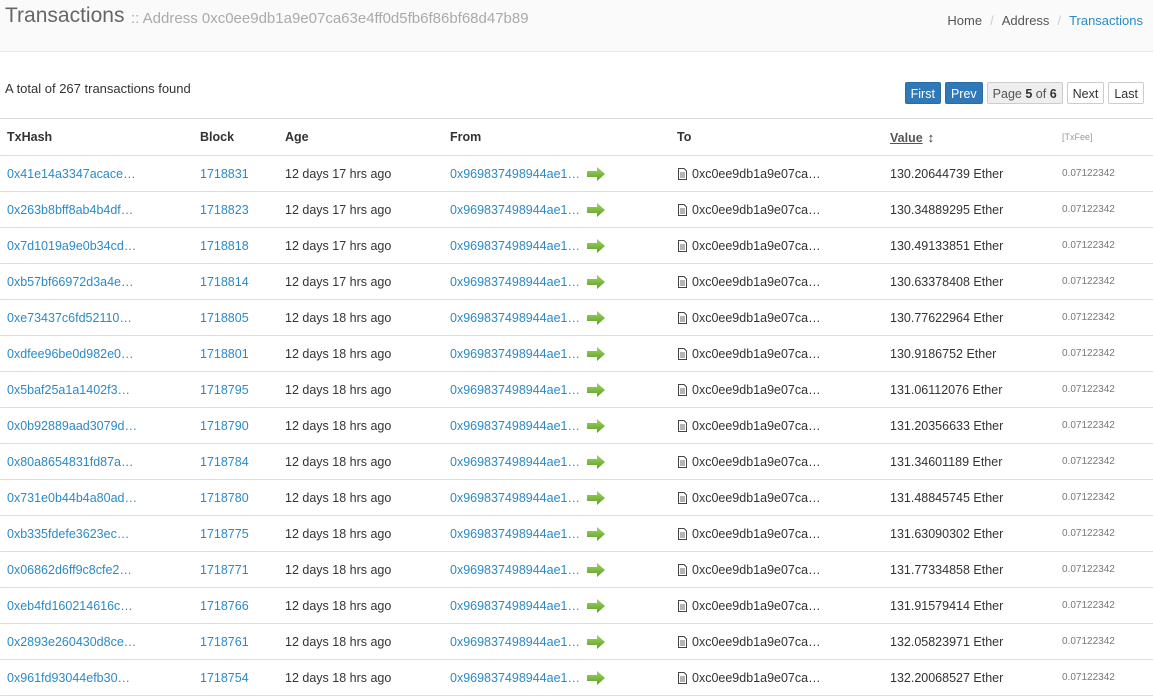 This screenshot has width=1153, height=696. What do you see at coordinates (1041, 94) in the screenshot?
I see `of-label: of` at bounding box center [1041, 94].